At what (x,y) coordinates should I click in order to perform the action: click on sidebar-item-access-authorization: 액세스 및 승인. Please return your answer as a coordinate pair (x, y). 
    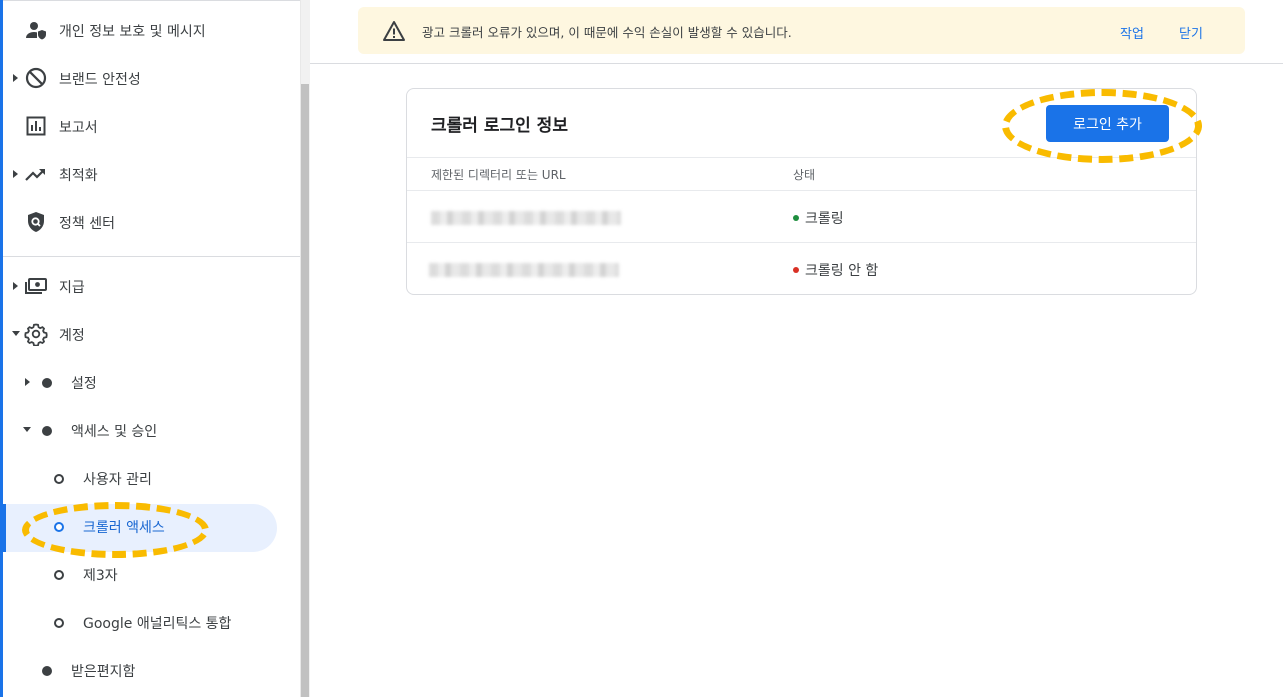
    Looking at the image, I should click on (151, 430).